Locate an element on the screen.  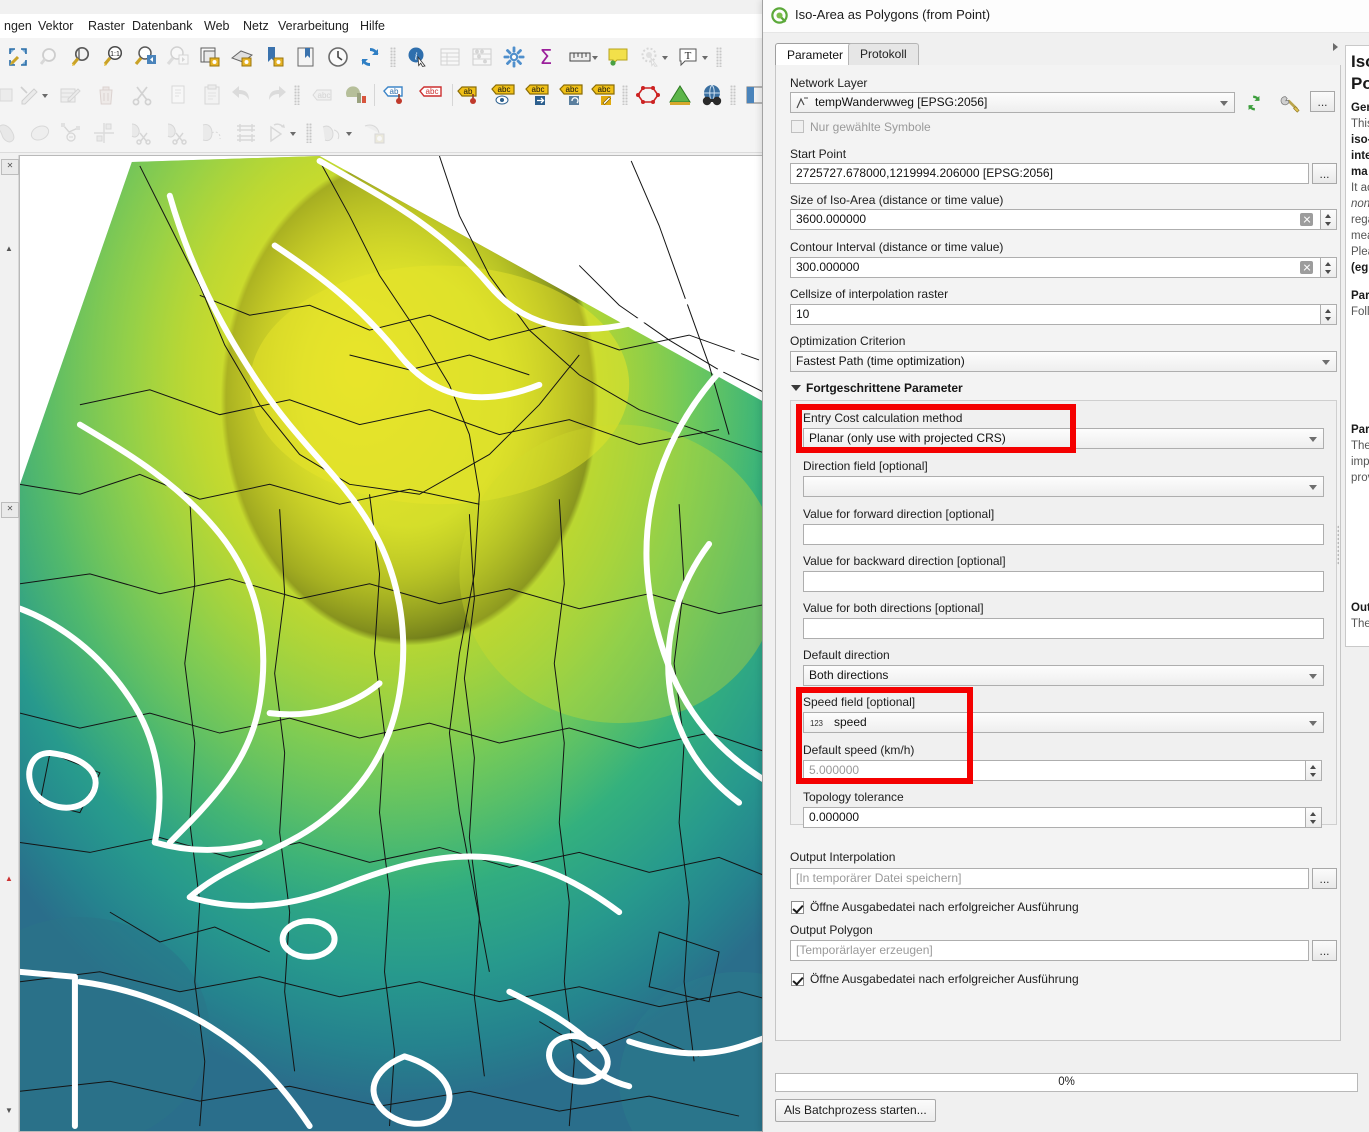
merge-features-icon is located at coordinates (212, 133).